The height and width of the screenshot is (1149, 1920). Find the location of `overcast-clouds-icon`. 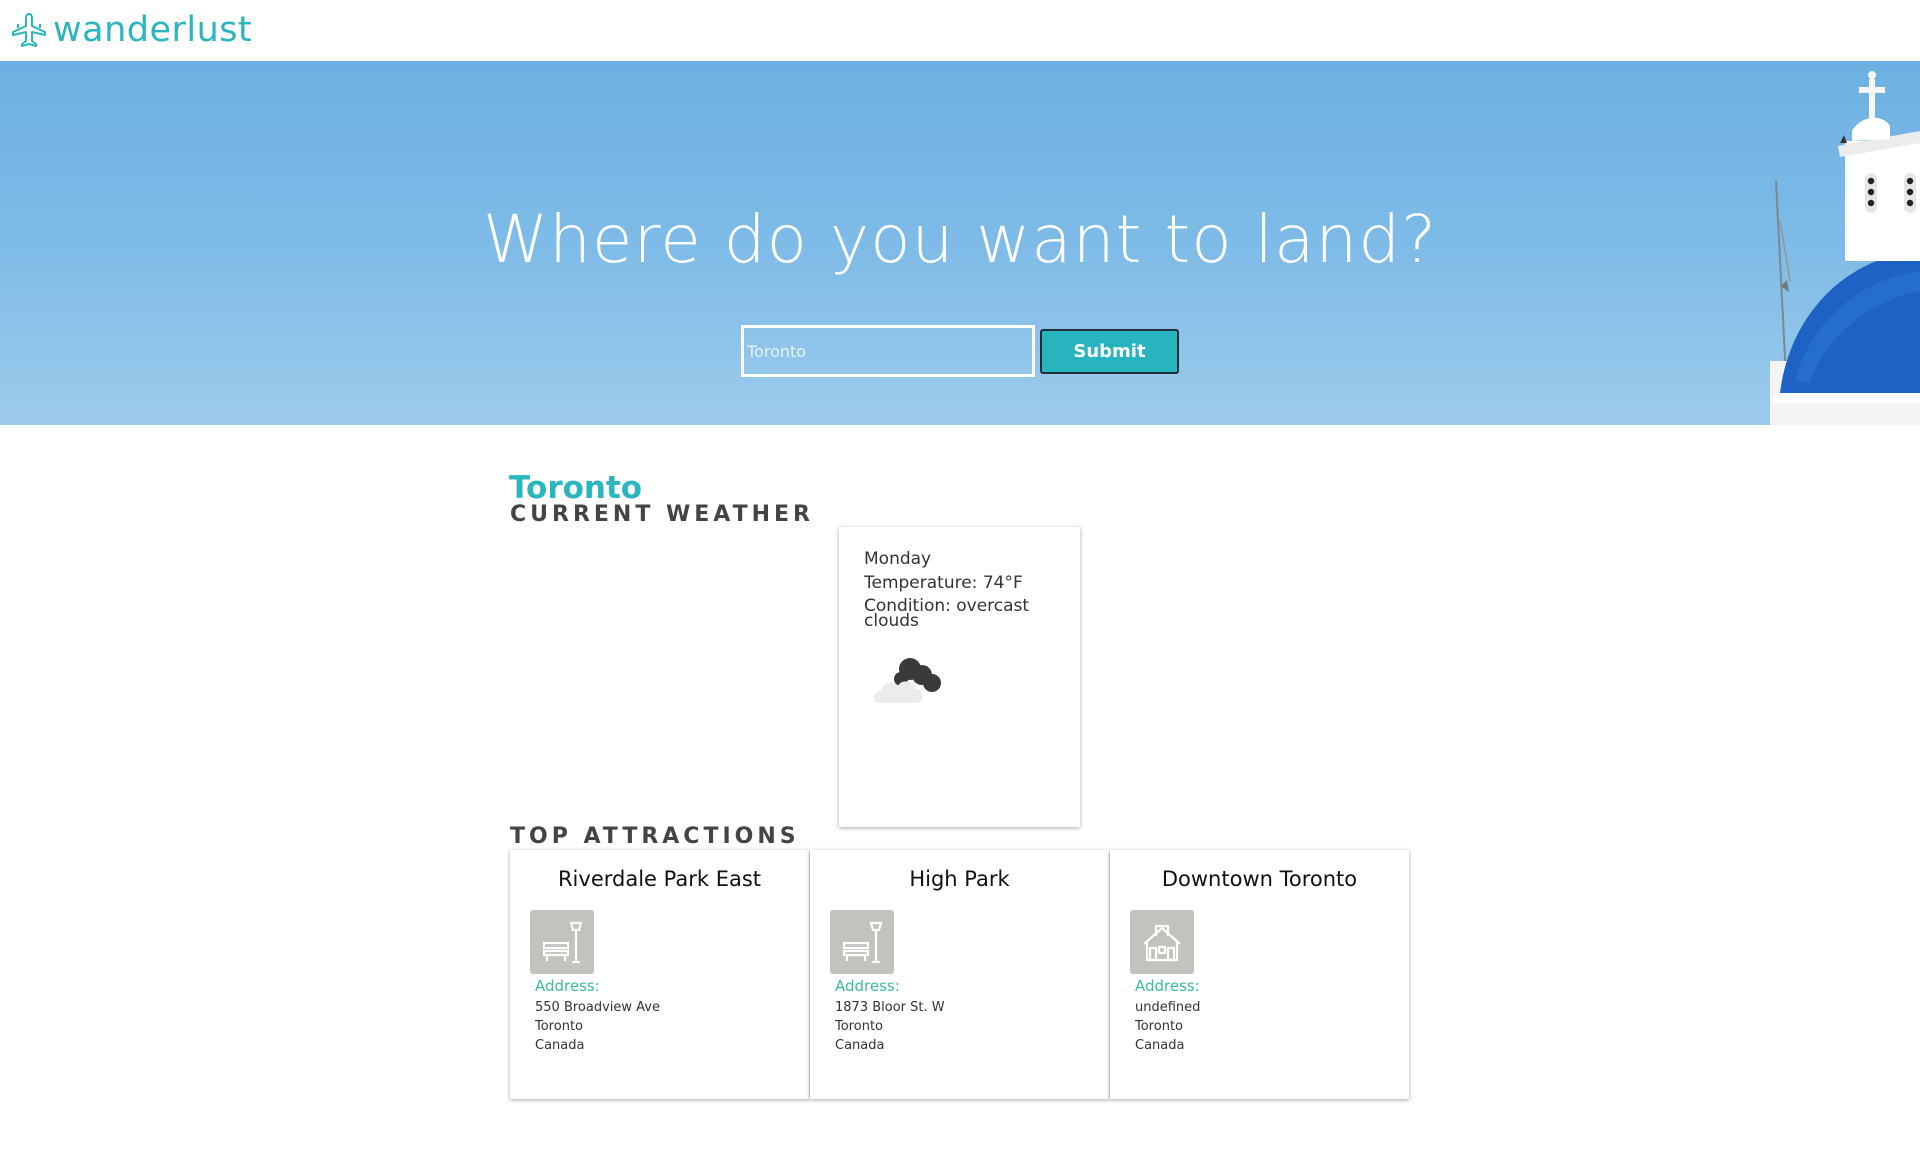

overcast-clouds-icon is located at coordinates (907, 680).